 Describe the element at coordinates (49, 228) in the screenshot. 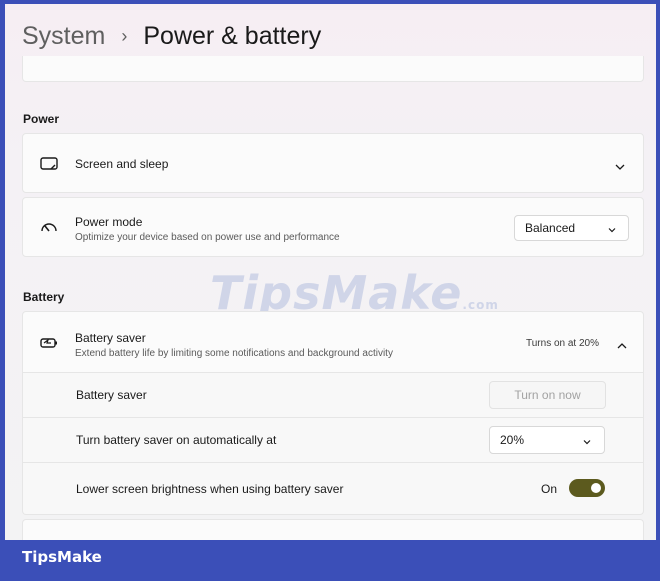

I see `gauge-icon` at that location.